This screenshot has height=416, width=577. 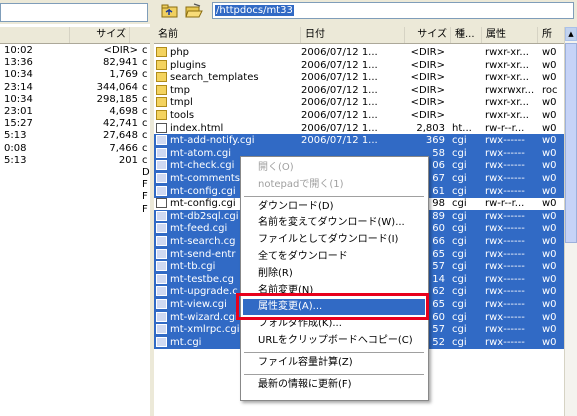 I want to click on menu-item: notepadで開く(1), so click(x=334, y=185).